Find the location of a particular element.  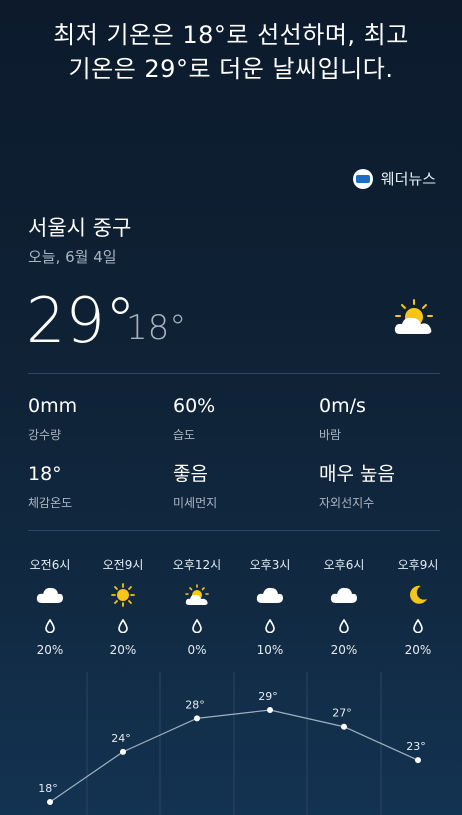

temperature-label: 18° is located at coordinates (48, 788).